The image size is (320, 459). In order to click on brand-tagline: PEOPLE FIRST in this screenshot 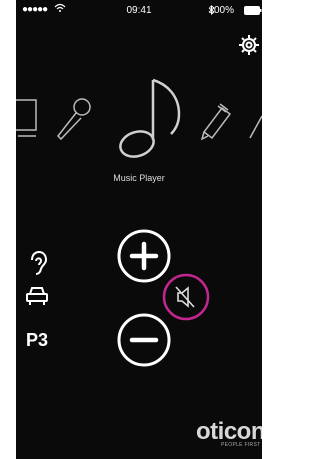, I will do `click(241, 445)`.